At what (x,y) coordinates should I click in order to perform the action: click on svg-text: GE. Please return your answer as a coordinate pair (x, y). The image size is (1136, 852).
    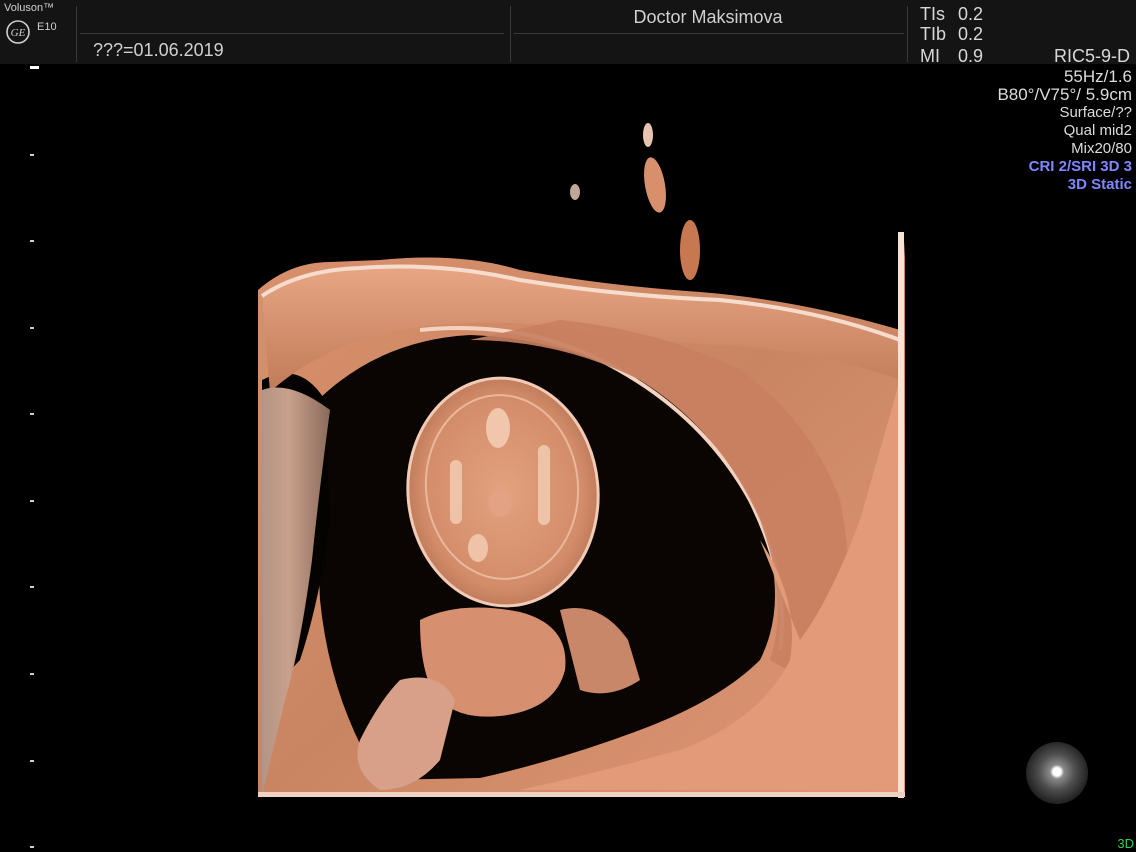
    Looking at the image, I should click on (18, 33).